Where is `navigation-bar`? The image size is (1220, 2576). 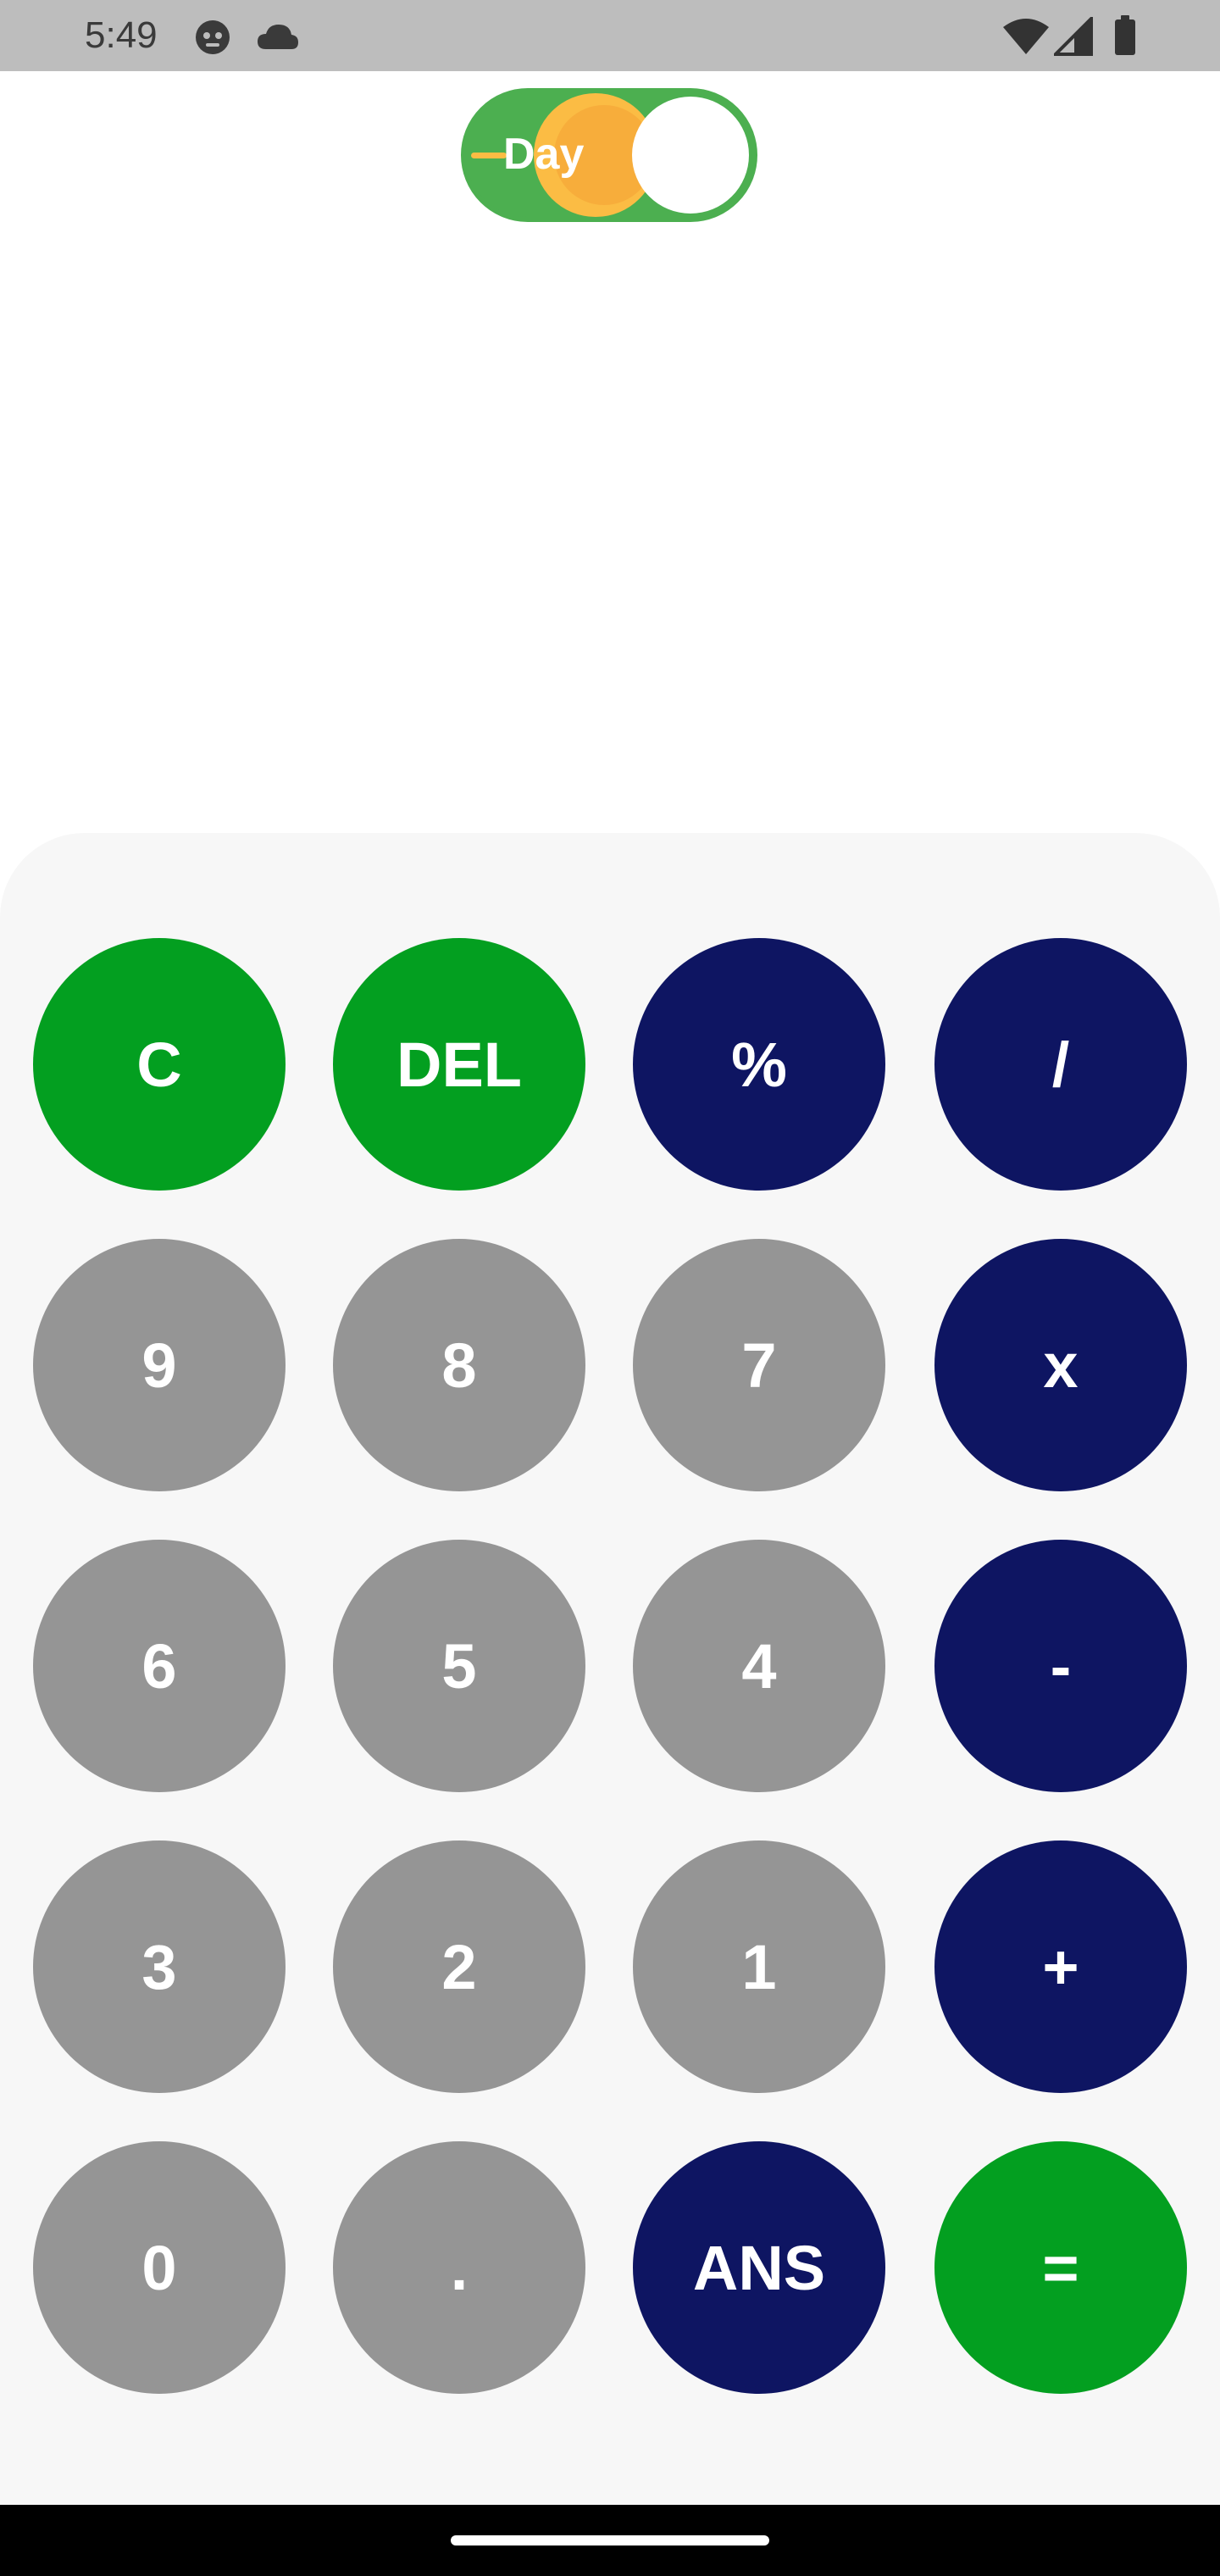 navigation-bar is located at coordinates (610, 2540).